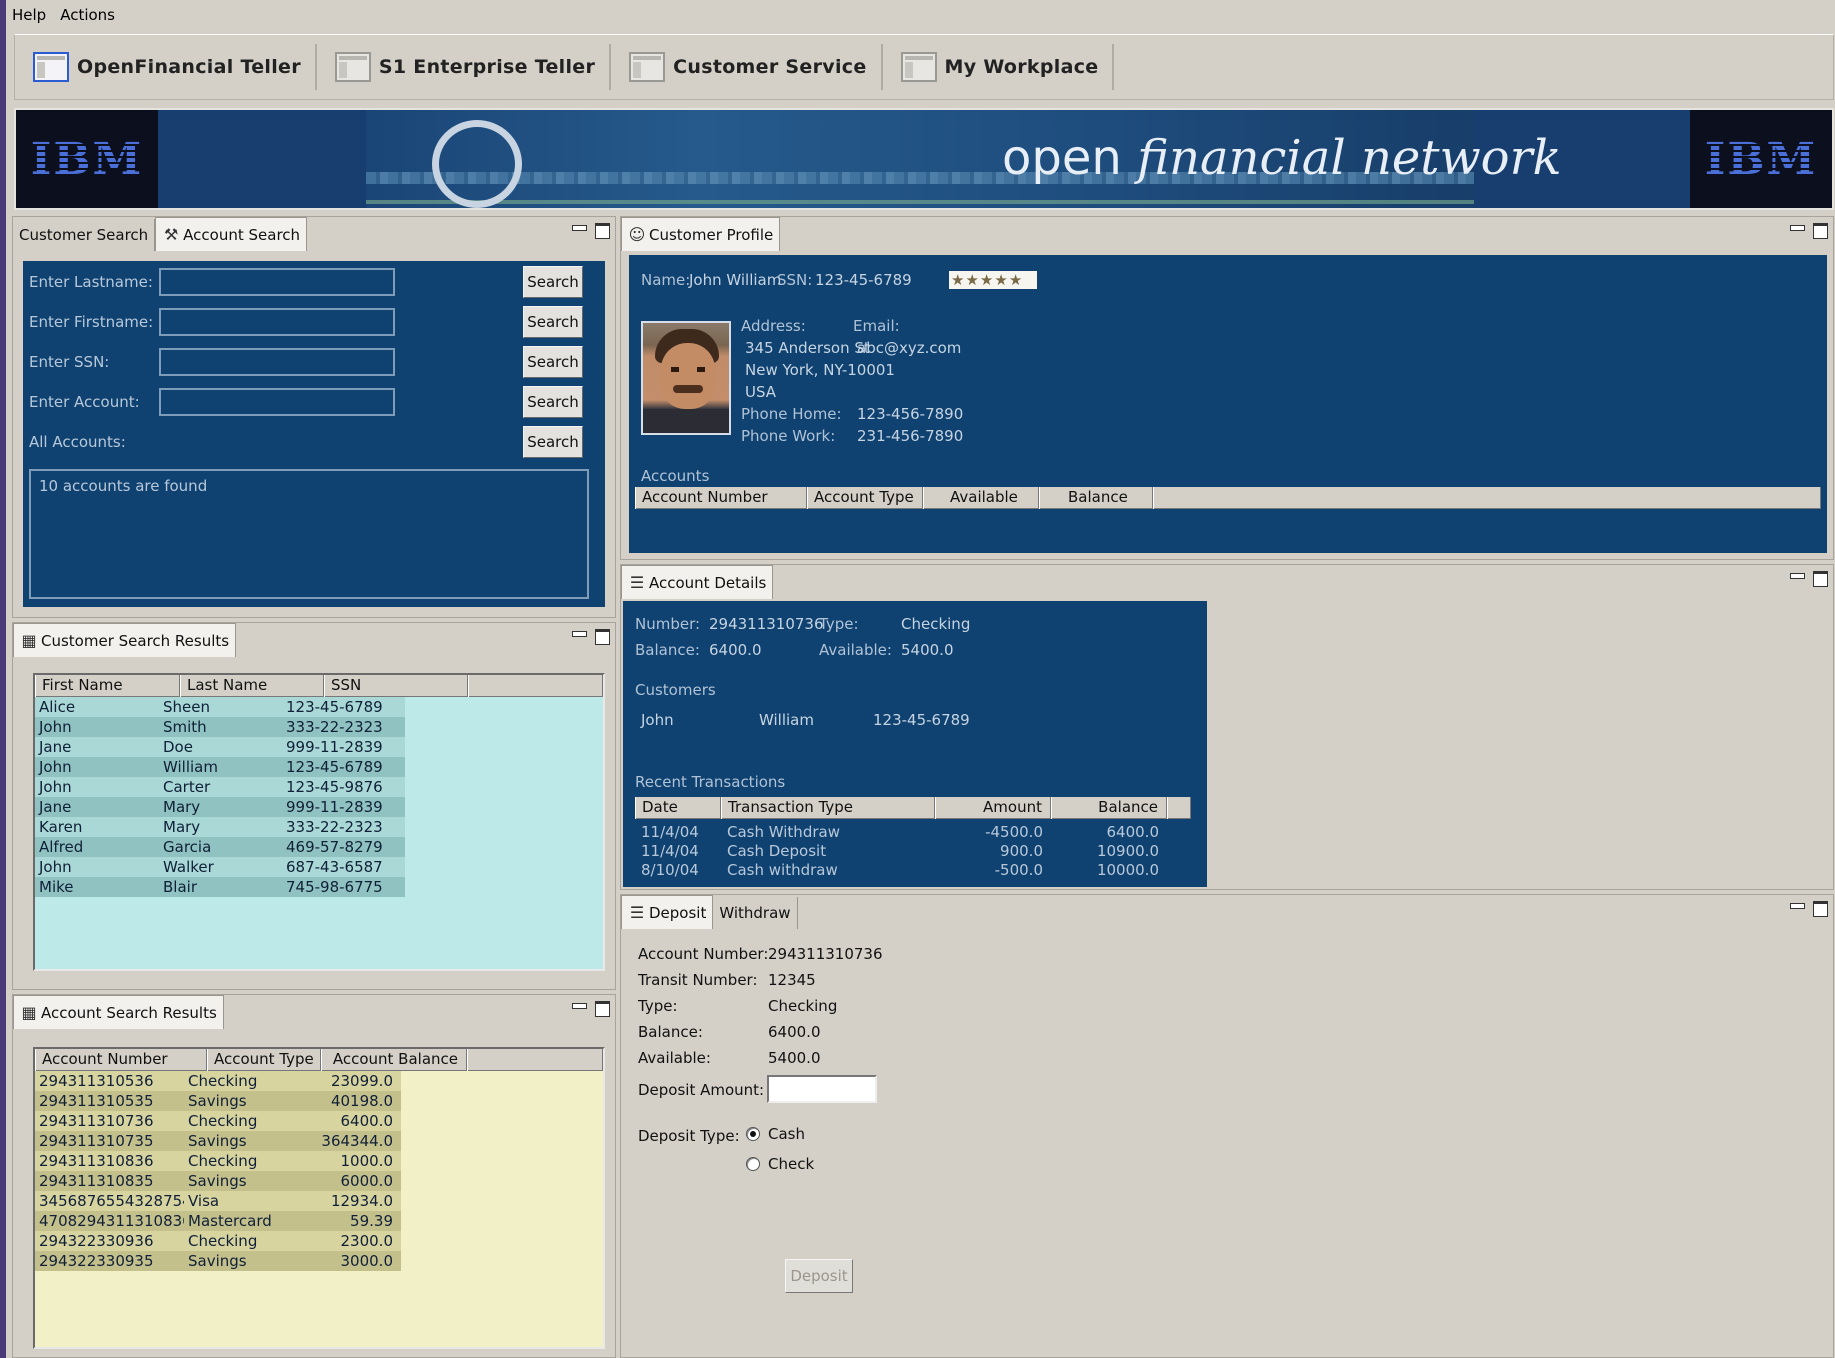 Image resolution: width=1835 pixels, height=1358 pixels. Describe the element at coordinates (172, 67) in the screenshot. I see `perspective-openfinancial-teller: OpenFinancial Teller` at that location.